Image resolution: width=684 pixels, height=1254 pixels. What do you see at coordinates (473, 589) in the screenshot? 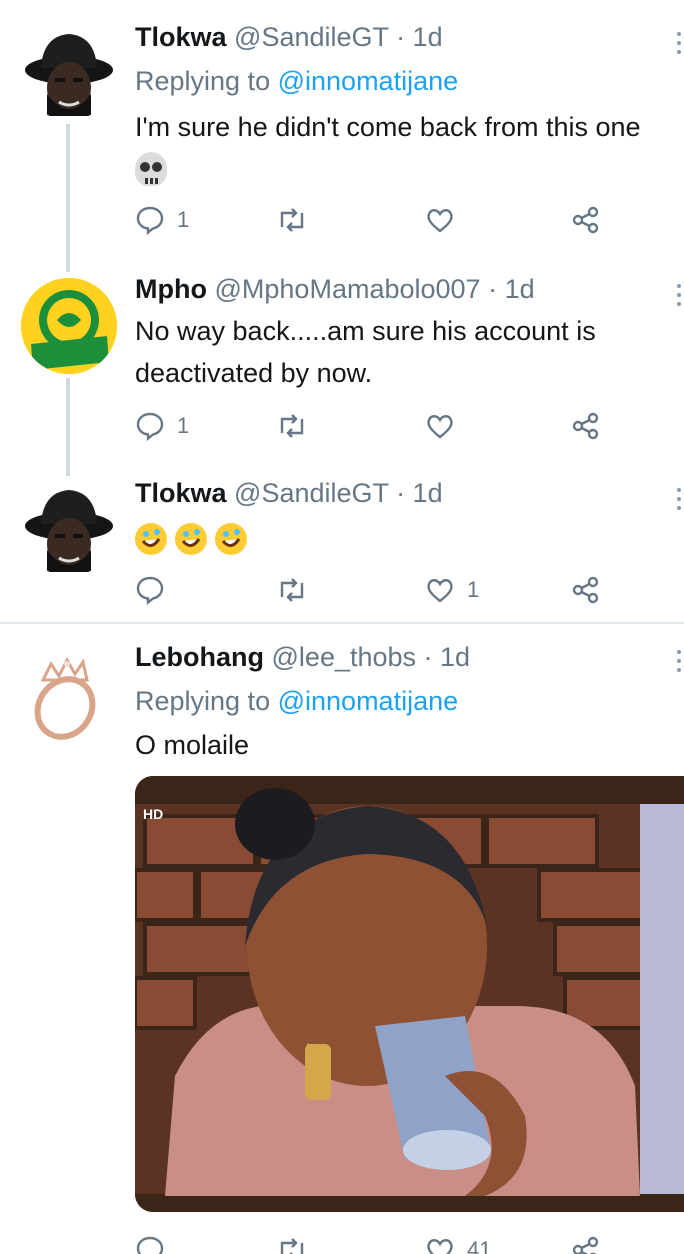
I see `like-count: 1` at bounding box center [473, 589].